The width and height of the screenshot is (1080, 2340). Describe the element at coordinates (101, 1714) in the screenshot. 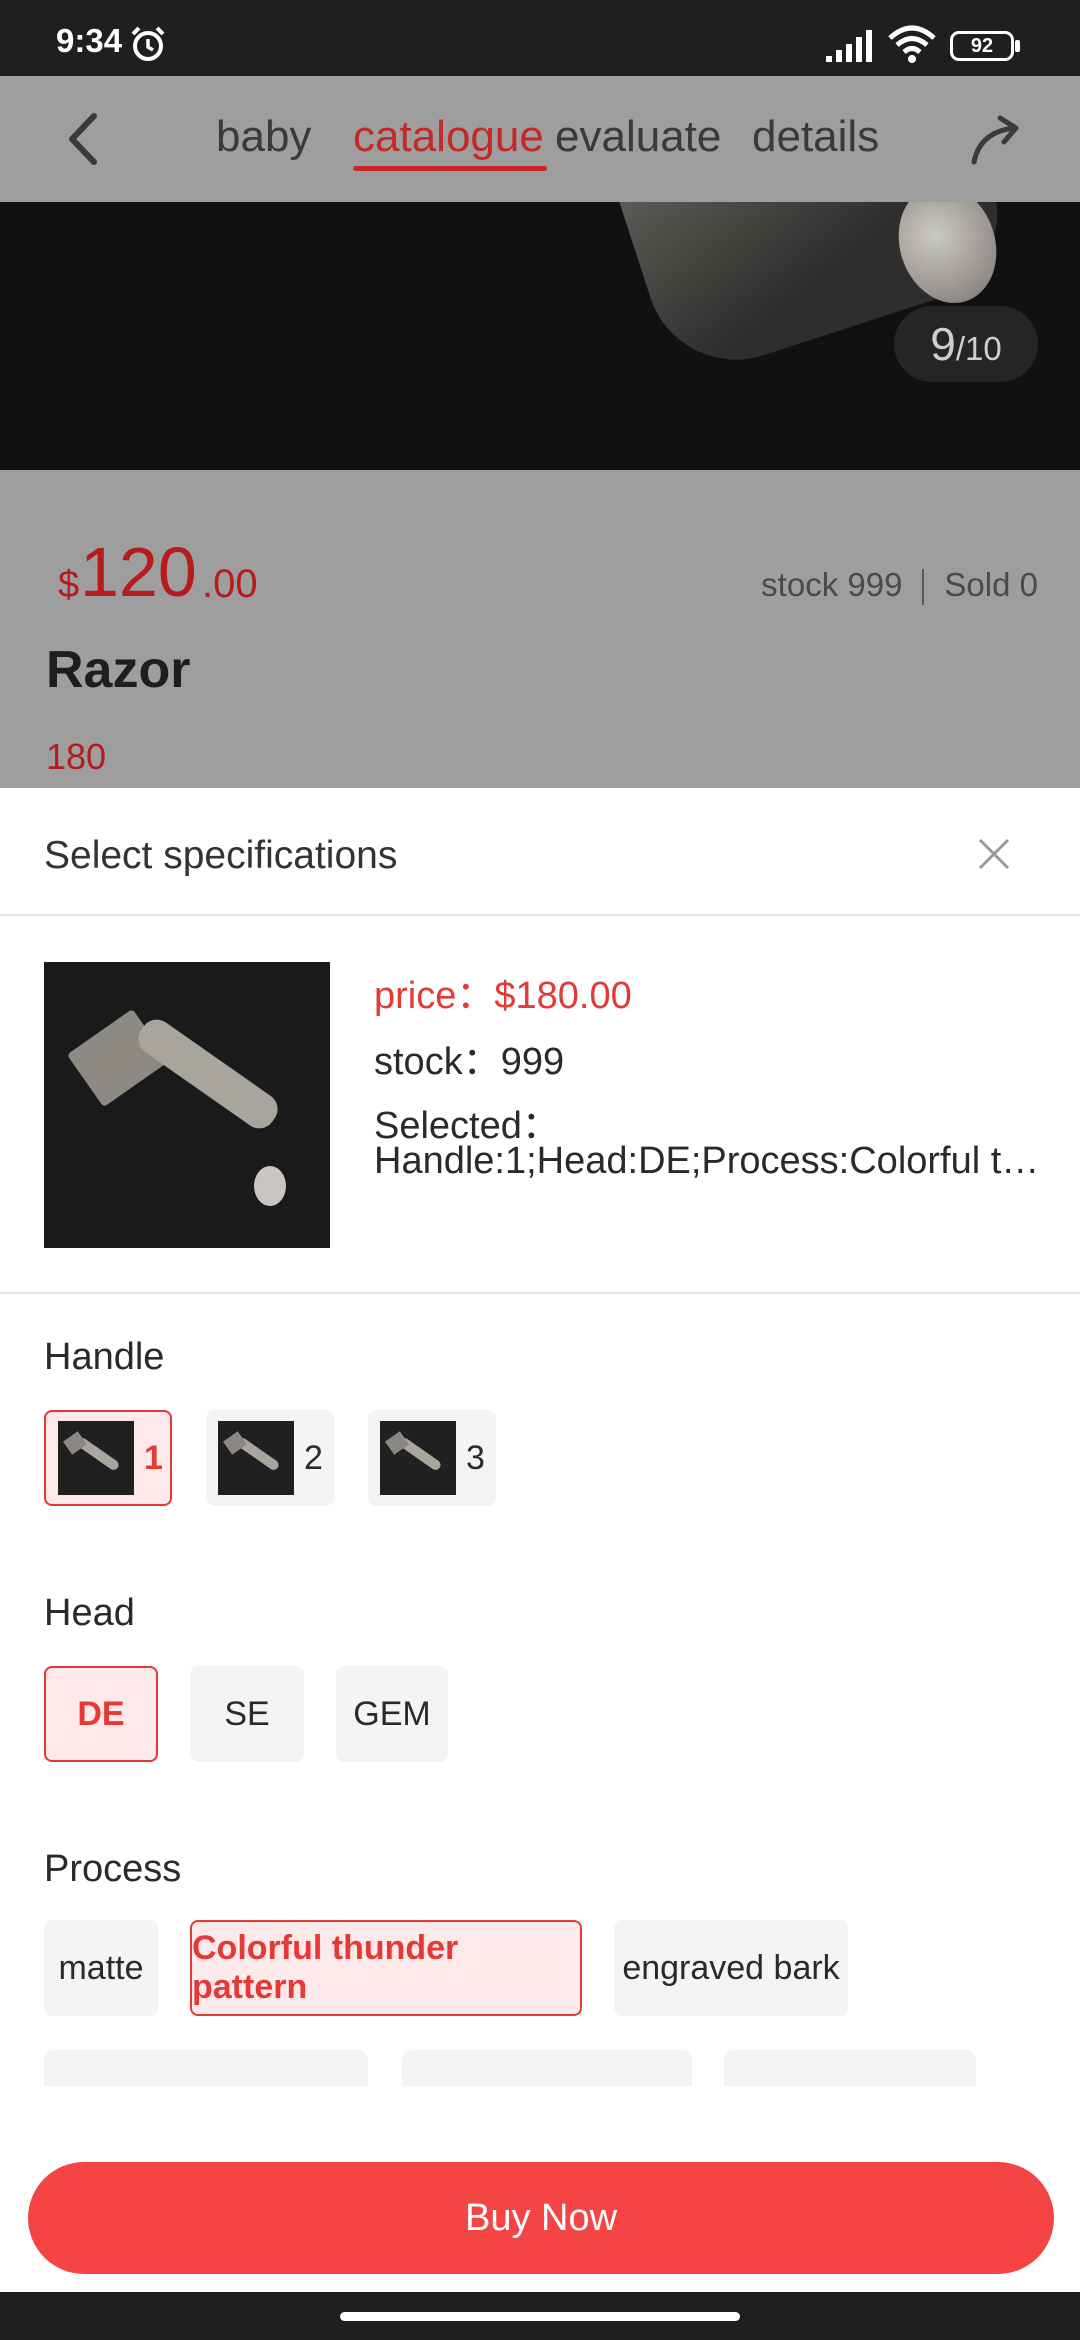

I see `head-option-de: DE` at that location.